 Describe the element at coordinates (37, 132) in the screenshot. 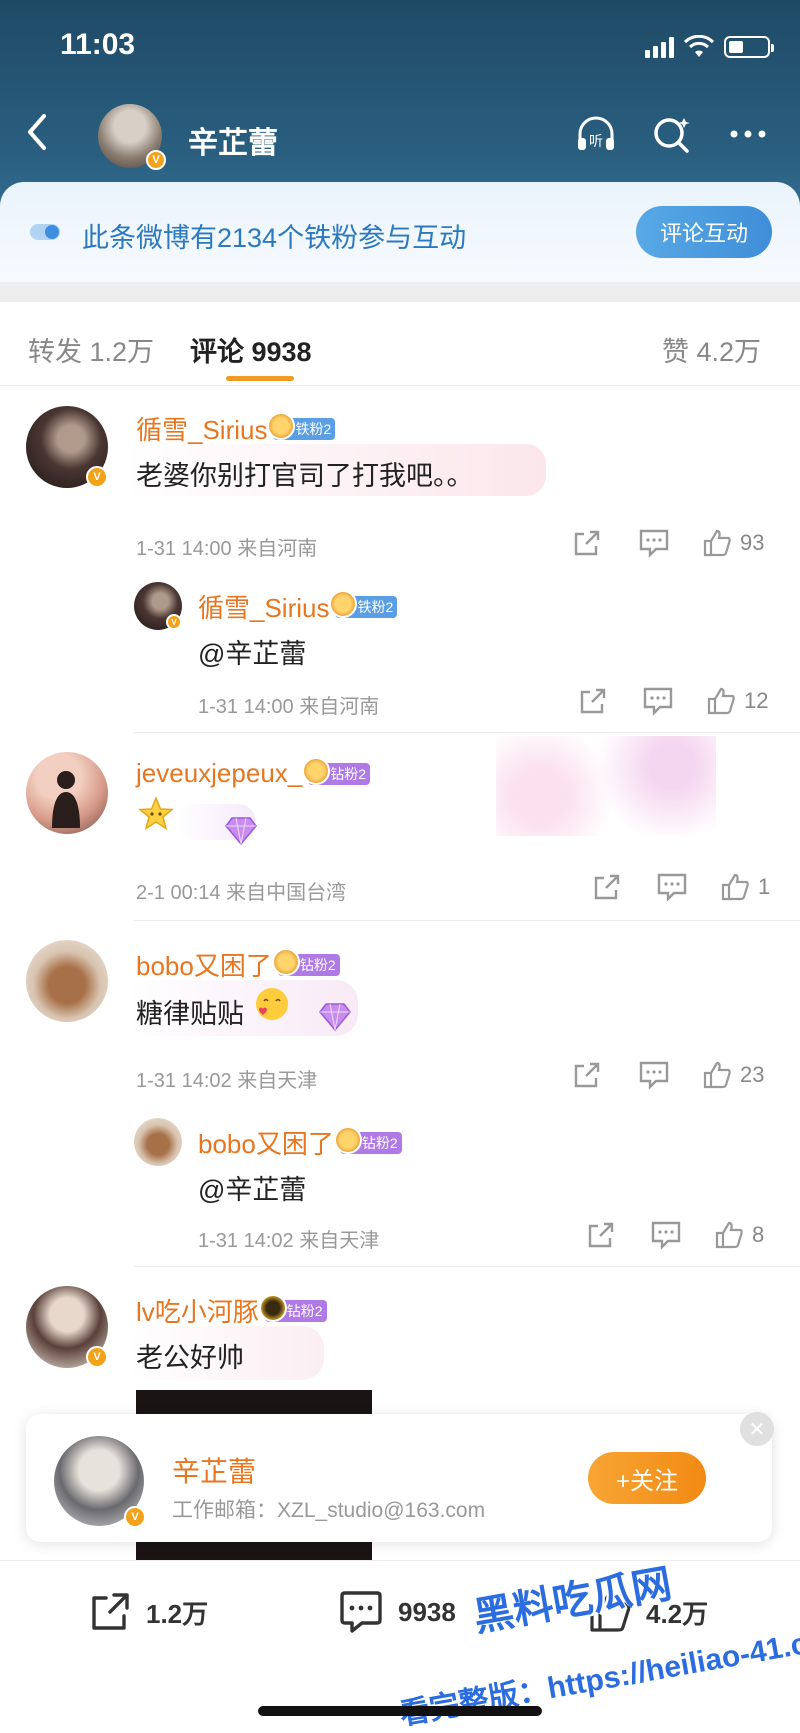

I see `back-icon` at that location.